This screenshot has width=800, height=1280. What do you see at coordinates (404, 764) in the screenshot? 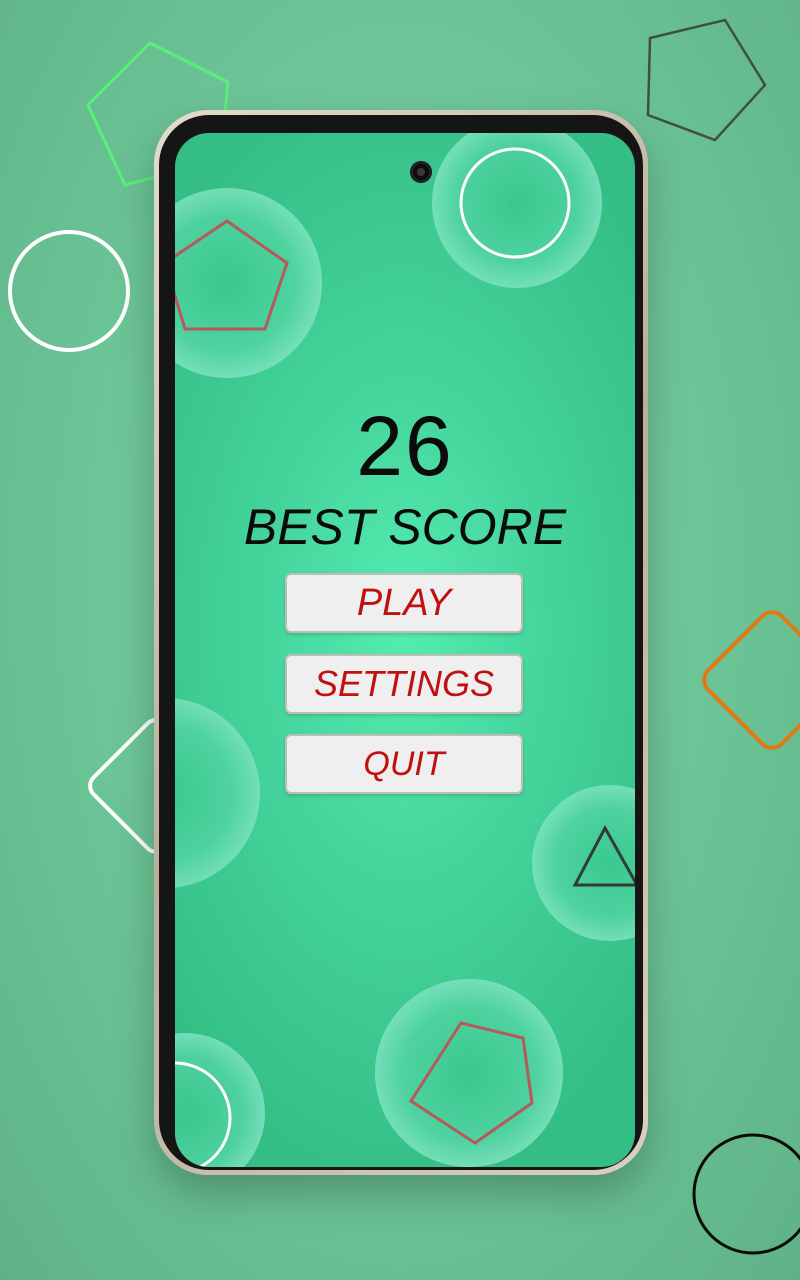
I see `quit-button: QUIT` at bounding box center [404, 764].